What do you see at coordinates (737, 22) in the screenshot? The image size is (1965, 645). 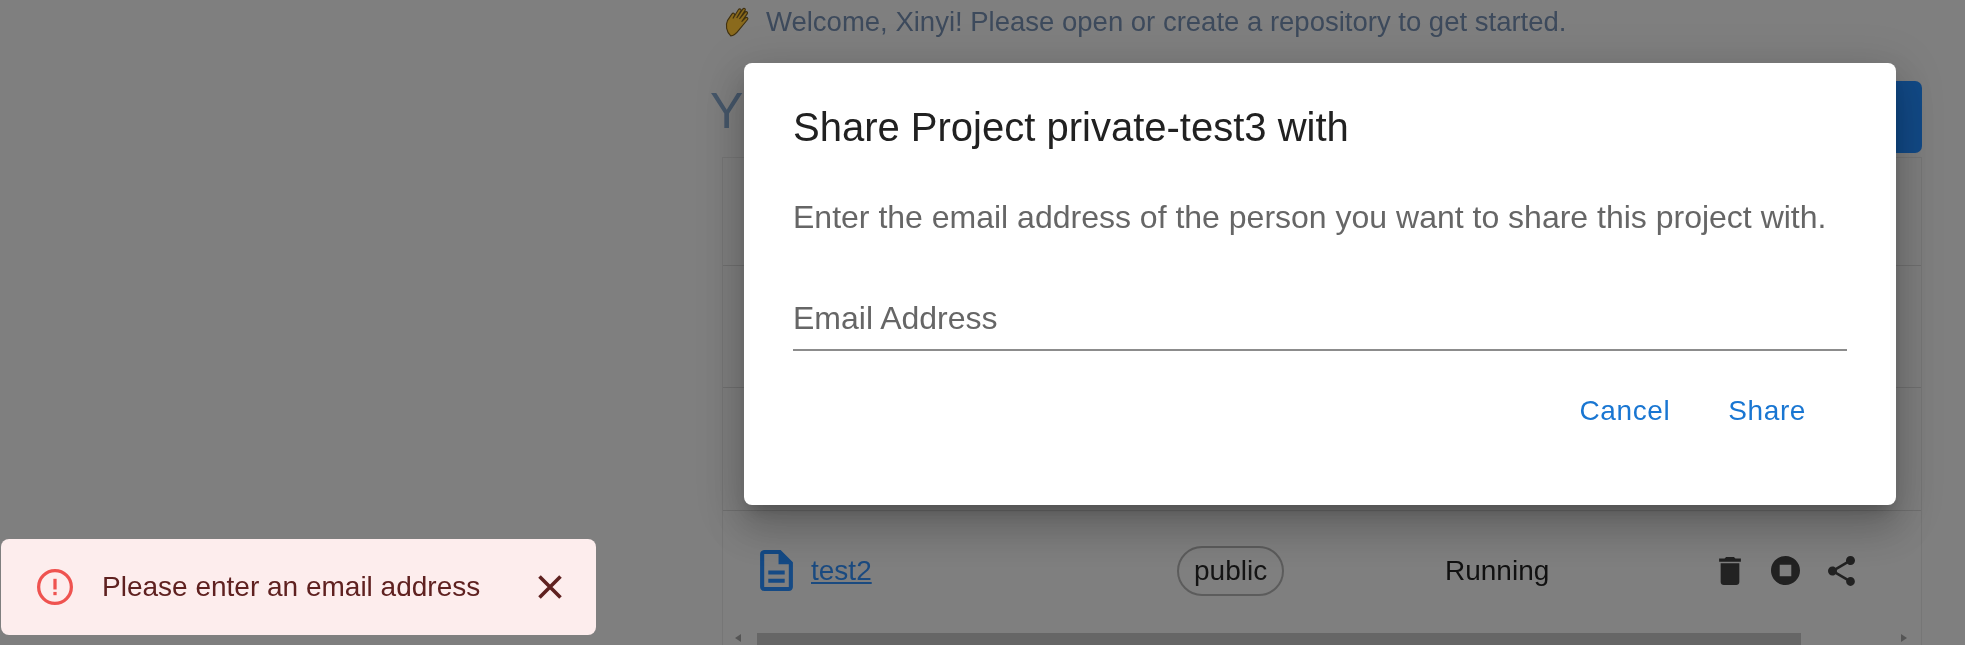 I see `waving-hand-icon` at bounding box center [737, 22].